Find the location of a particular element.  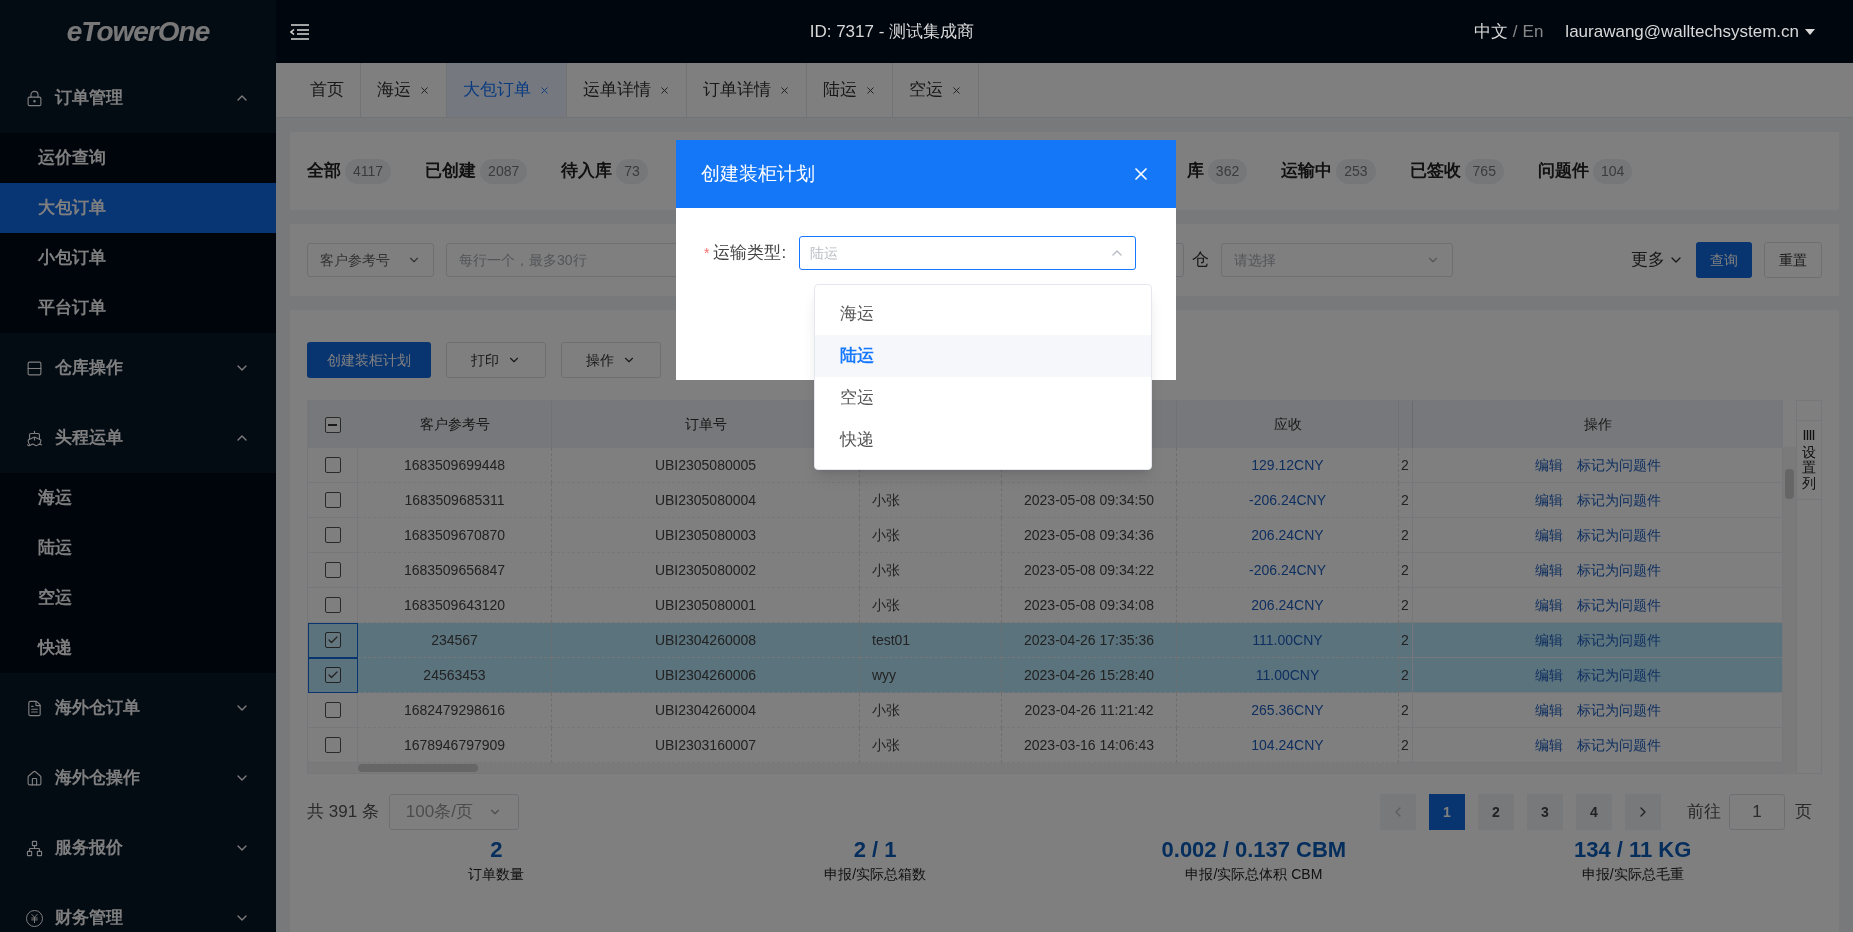

table-cell-text: UBI2305080004 is located at coordinates (705, 500).